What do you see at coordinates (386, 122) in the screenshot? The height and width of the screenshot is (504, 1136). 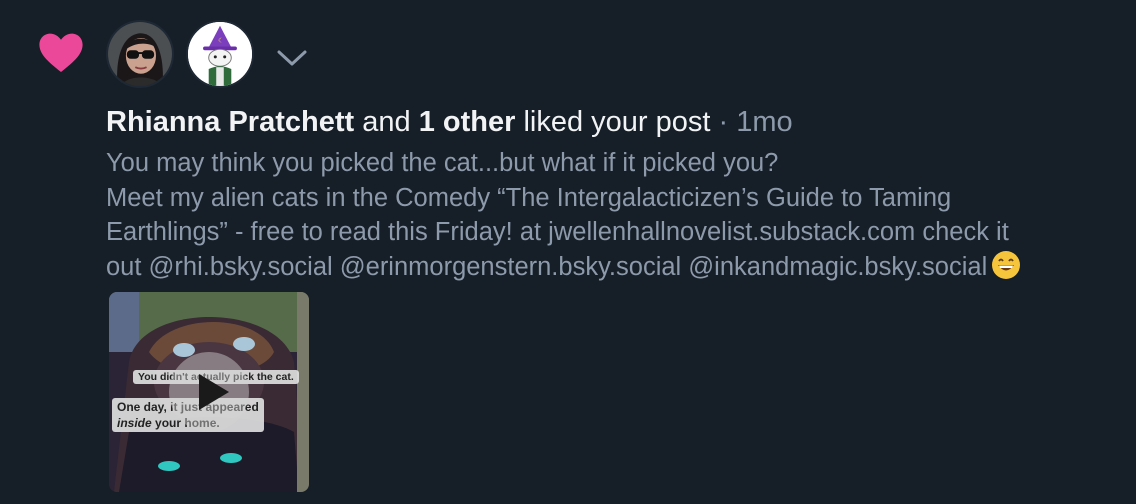 I see `connector-text: and` at bounding box center [386, 122].